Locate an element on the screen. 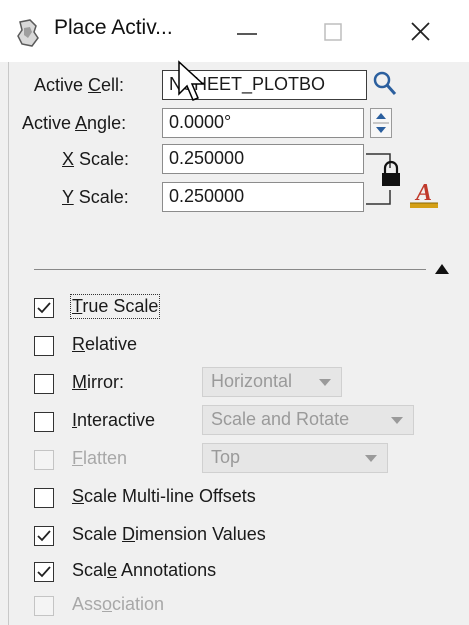 This screenshot has width=469, height=625. search-icon is located at coordinates (385, 83).